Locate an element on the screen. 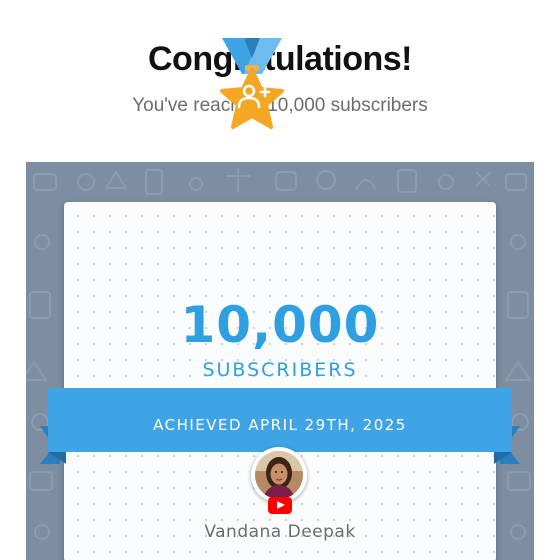 This screenshot has width=560, height=560. medal-star-icon is located at coordinates (252, 97).